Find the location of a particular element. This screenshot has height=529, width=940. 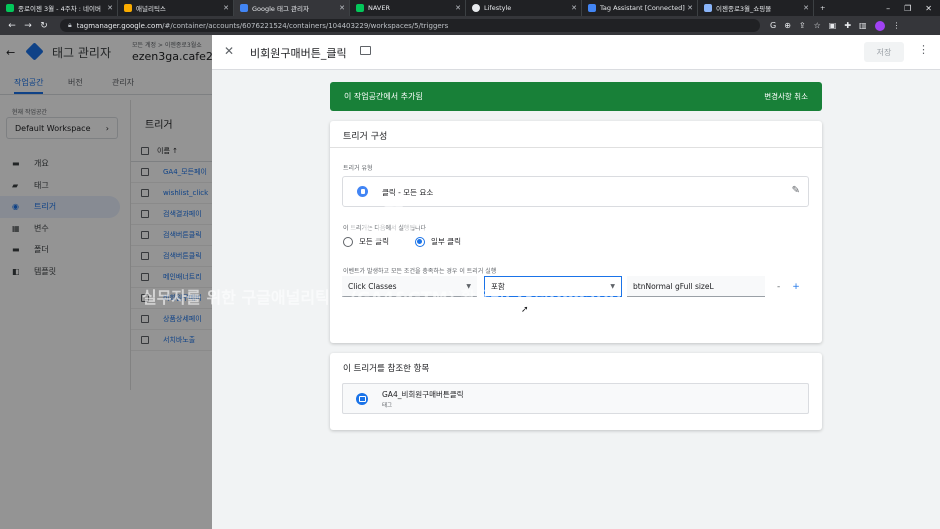

window-controls: – ❐ ✕ is located at coordinates (913, 8).